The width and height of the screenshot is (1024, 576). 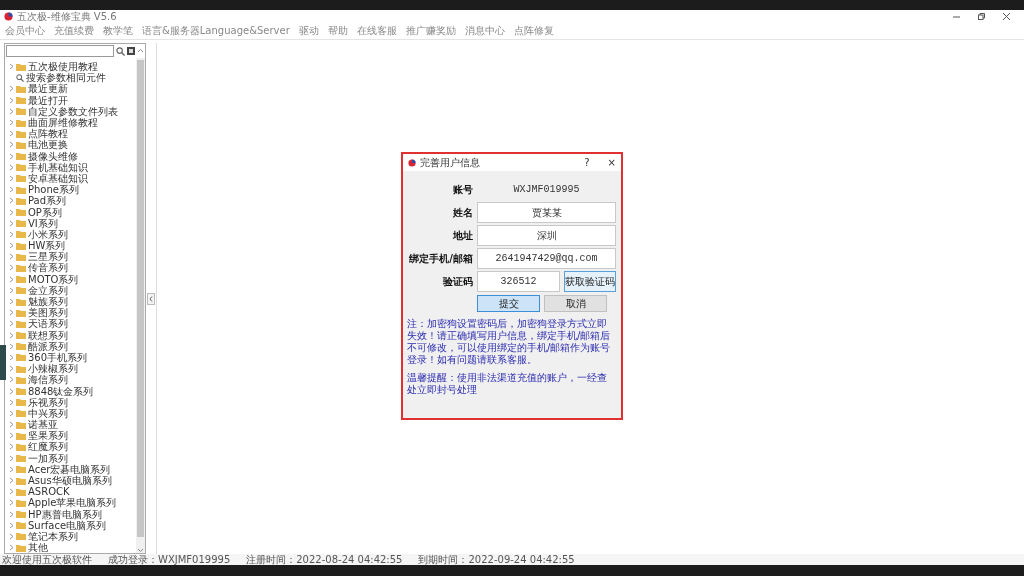 I want to click on tree-item: 传音系列, so click(x=48, y=268).